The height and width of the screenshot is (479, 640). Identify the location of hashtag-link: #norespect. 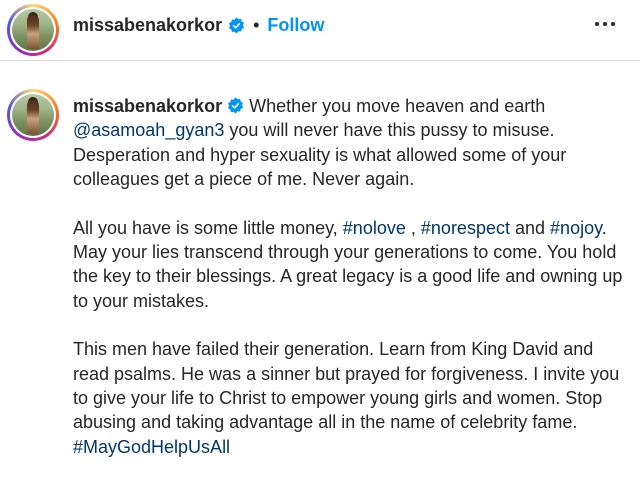
(465, 228).